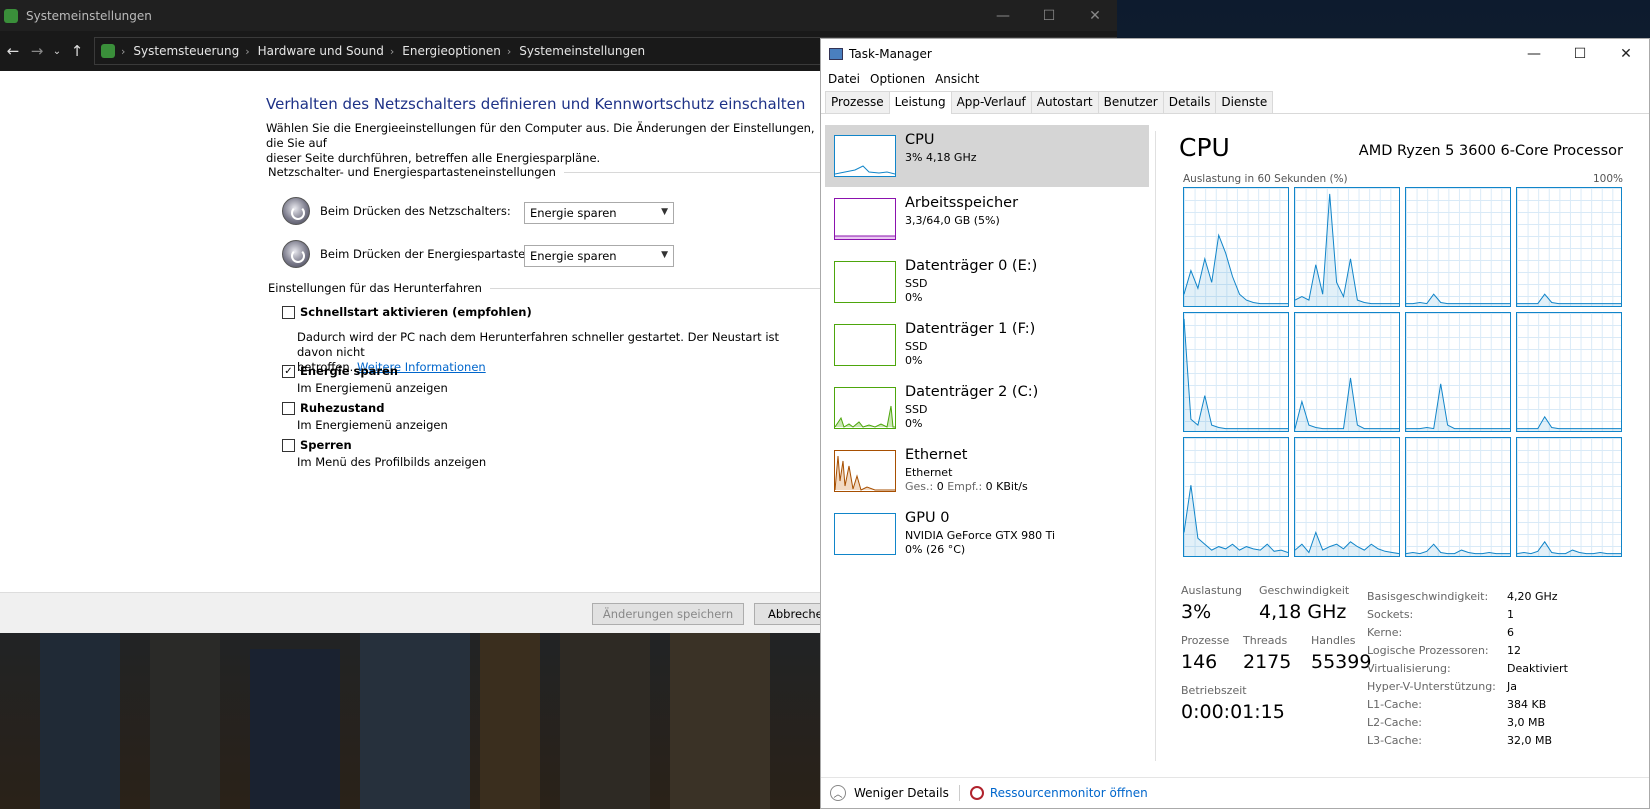 The width and height of the screenshot is (1650, 809). I want to click on receive-value: 0 KBit/s, so click(1006, 486).